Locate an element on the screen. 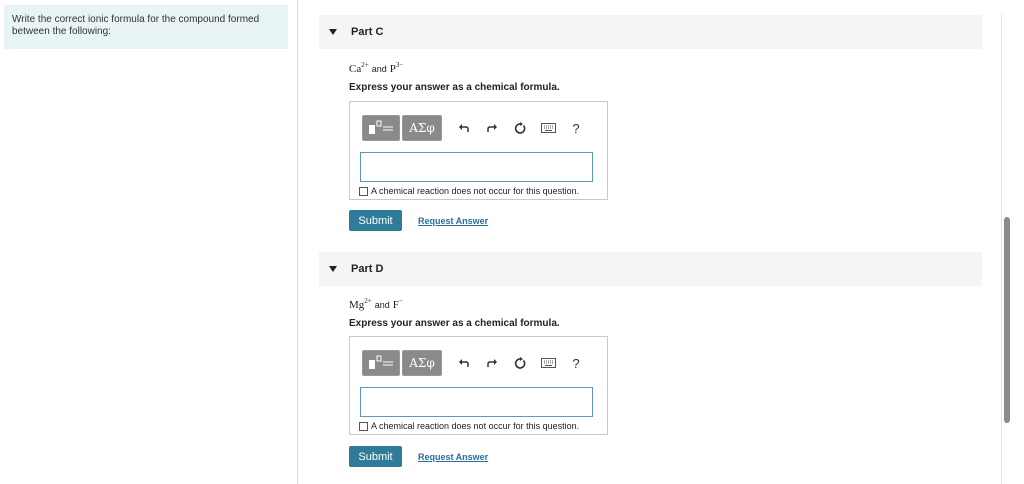 The width and height of the screenshot is (1024, 484). cation-symbol: Mg is located at coordinates (357, 305).